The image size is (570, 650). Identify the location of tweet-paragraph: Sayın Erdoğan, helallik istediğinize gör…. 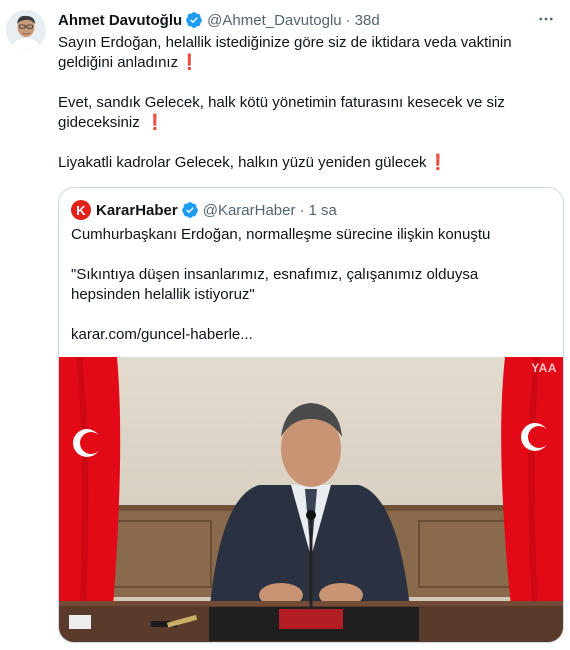
(308, 53).